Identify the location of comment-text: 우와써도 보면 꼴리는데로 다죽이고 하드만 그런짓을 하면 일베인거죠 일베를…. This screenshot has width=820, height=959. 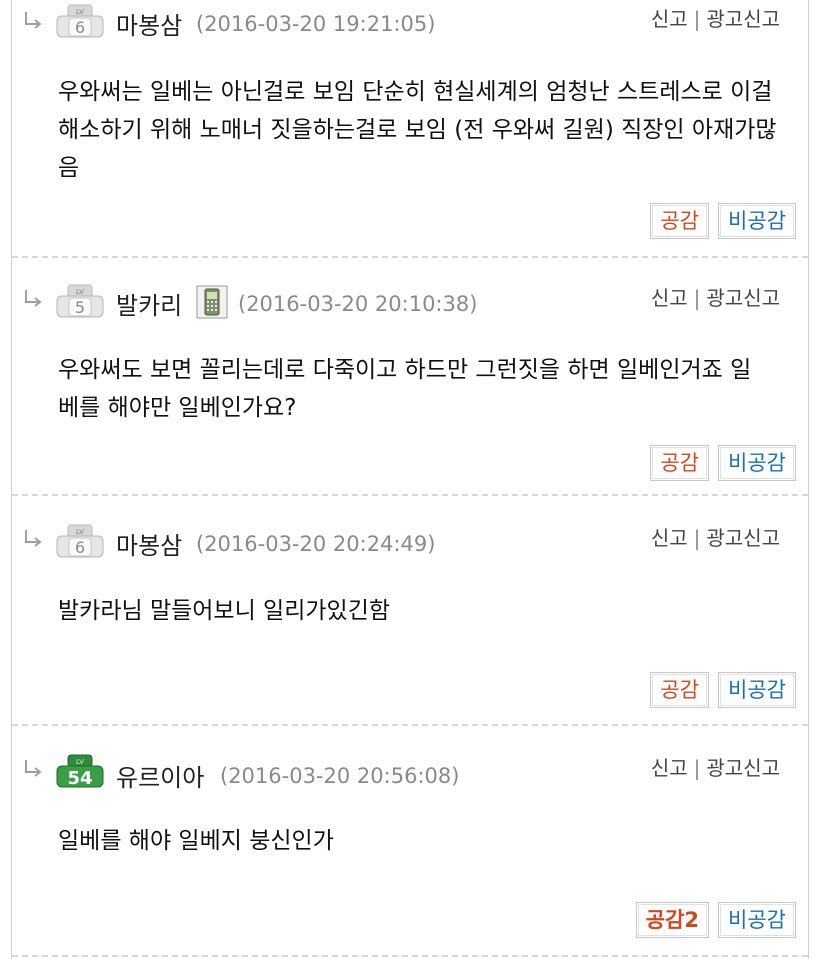
(405, 389).